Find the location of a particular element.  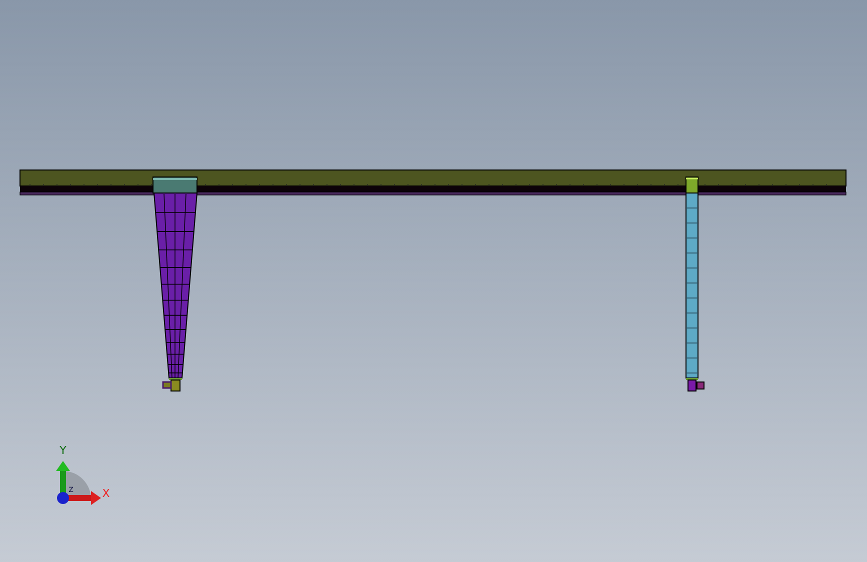

x-axis-label: X is located at coordinates (106, 493).